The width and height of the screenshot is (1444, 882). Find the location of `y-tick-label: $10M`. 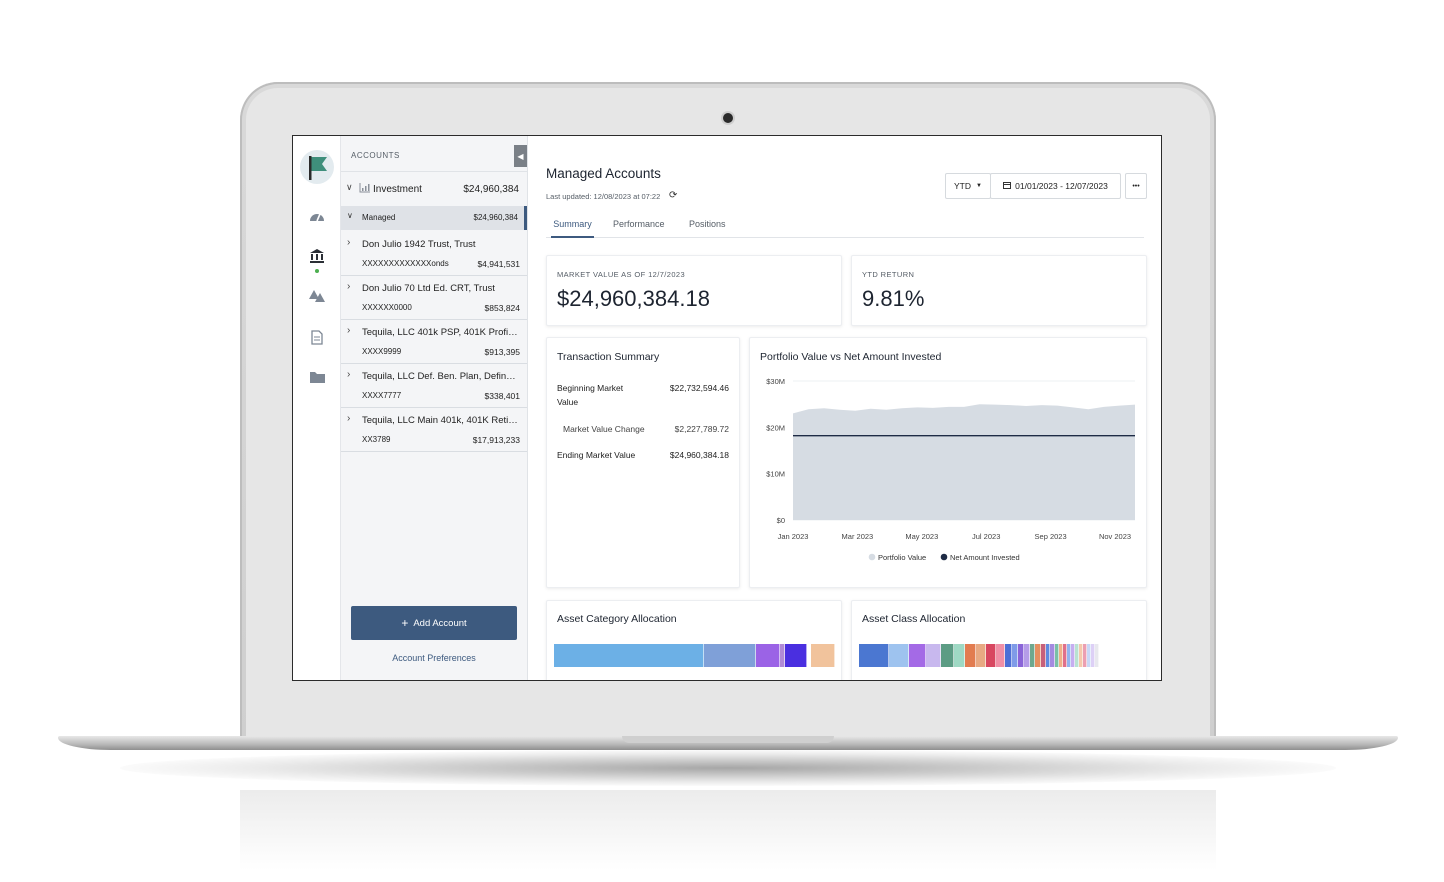

y-tick-label: $10M is located at coordinates (775, 474).